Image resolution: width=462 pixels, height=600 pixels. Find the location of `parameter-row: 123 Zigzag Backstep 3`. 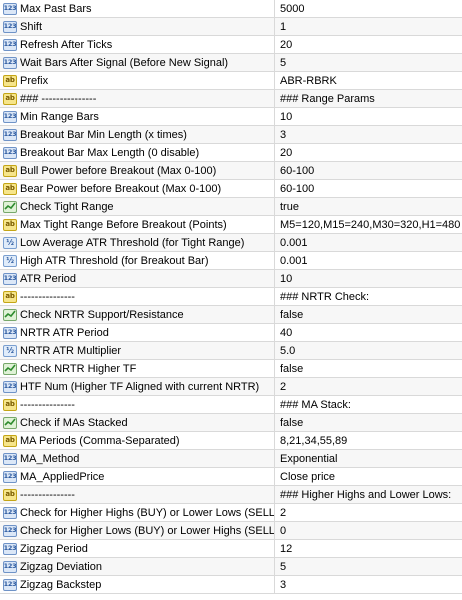

parameter-row: 123 Zigzag Backstep 3 is located at coordinates (231, 585).